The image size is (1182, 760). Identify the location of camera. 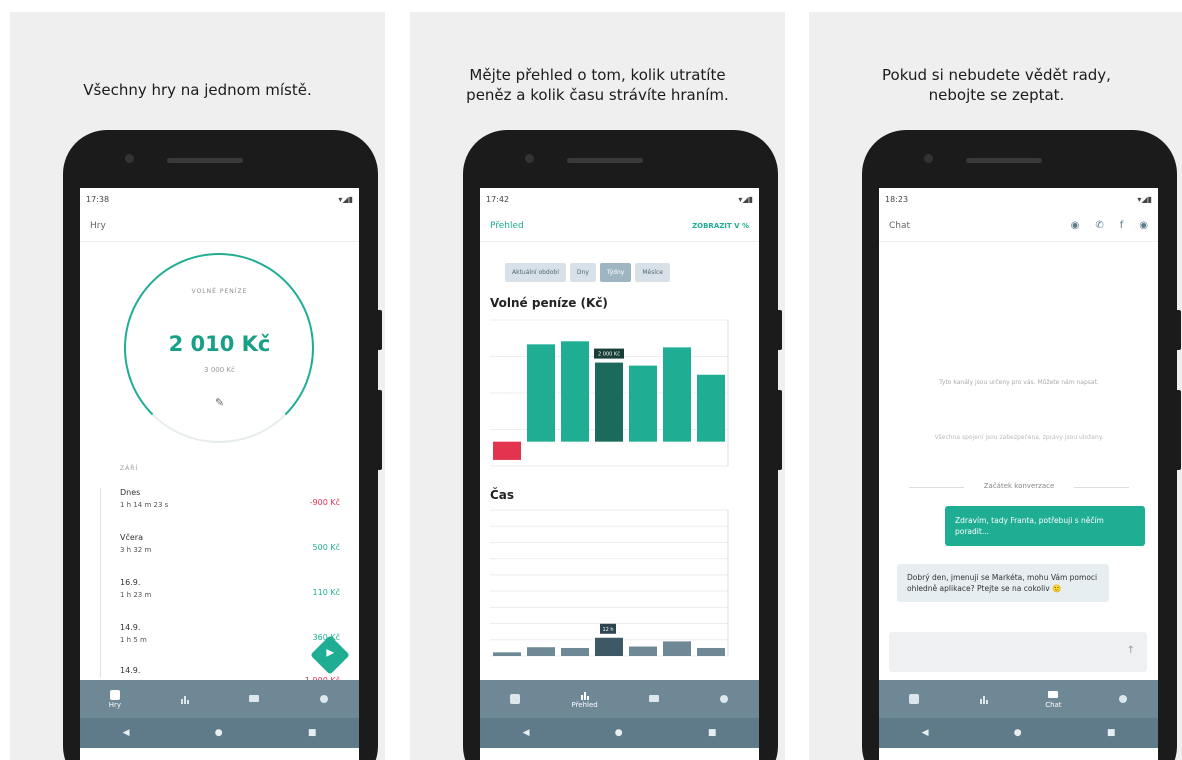
(529, 158).